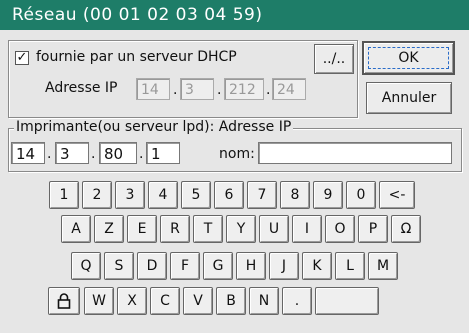 The image size is (469, 333). Describe the element at coordinates (231, 301) in the screenshot. I see `key: B` at that location.